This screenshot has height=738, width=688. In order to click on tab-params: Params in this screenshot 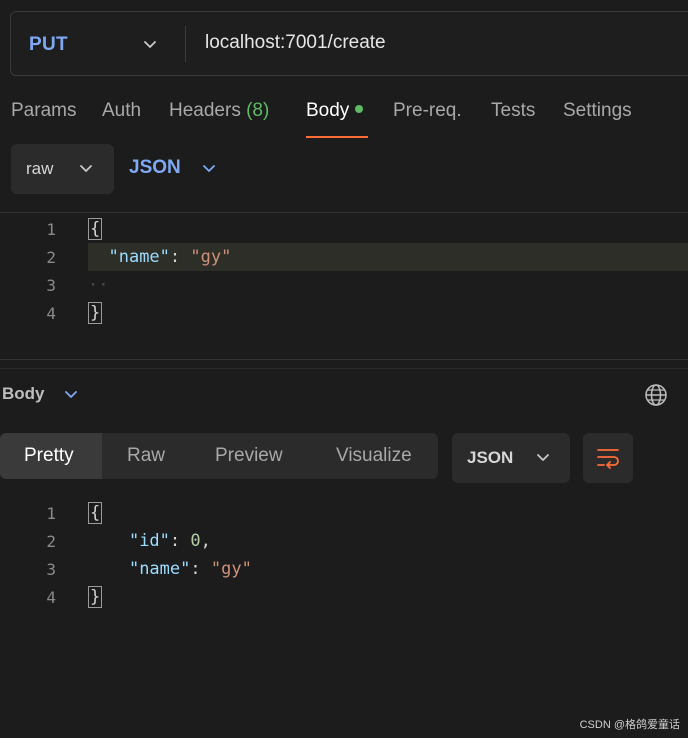, I will do `click(43, 111)`.